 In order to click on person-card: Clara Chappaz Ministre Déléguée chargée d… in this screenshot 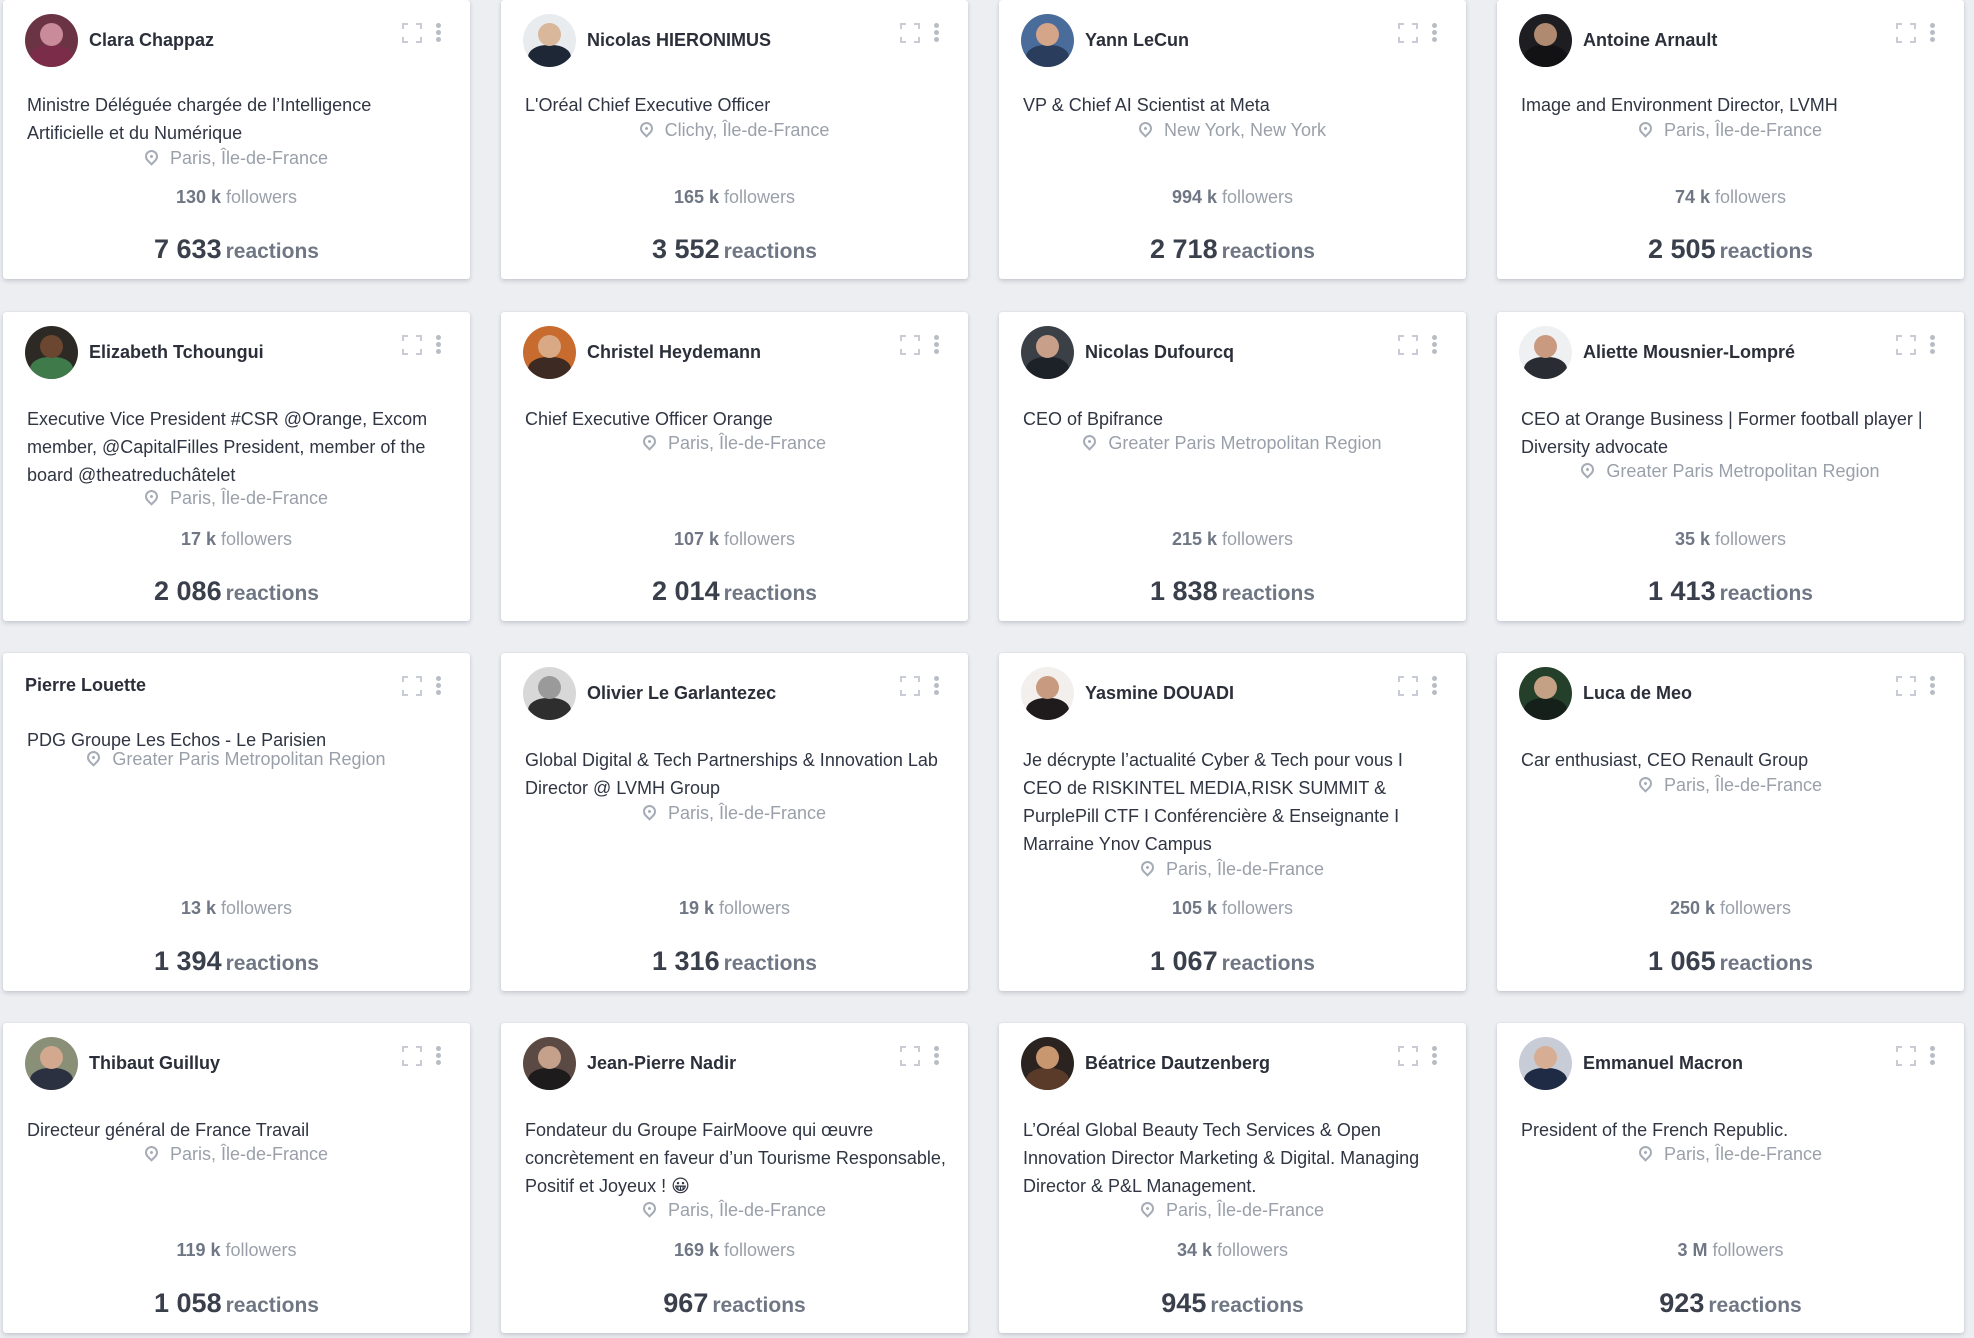, I will do `click(236, 139)`.